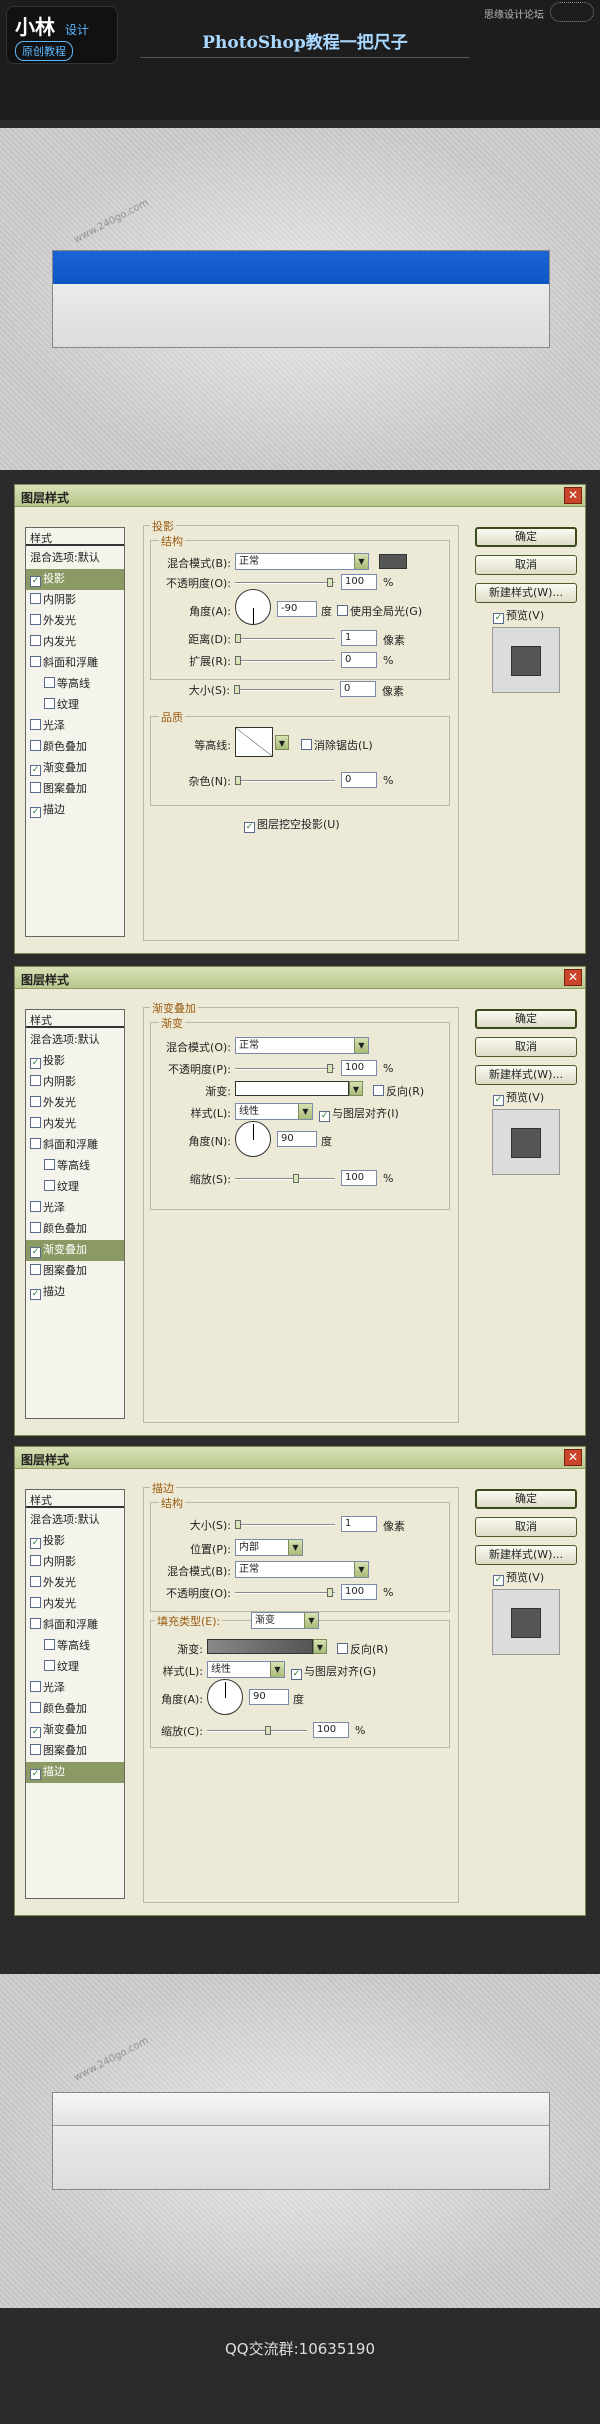 Image resolution: width=600 pixels, height=2424 pixels. Describe the element at coordinates (75, 1667) in the screenshot. I see `style-item-texture: 纹理` at that location.